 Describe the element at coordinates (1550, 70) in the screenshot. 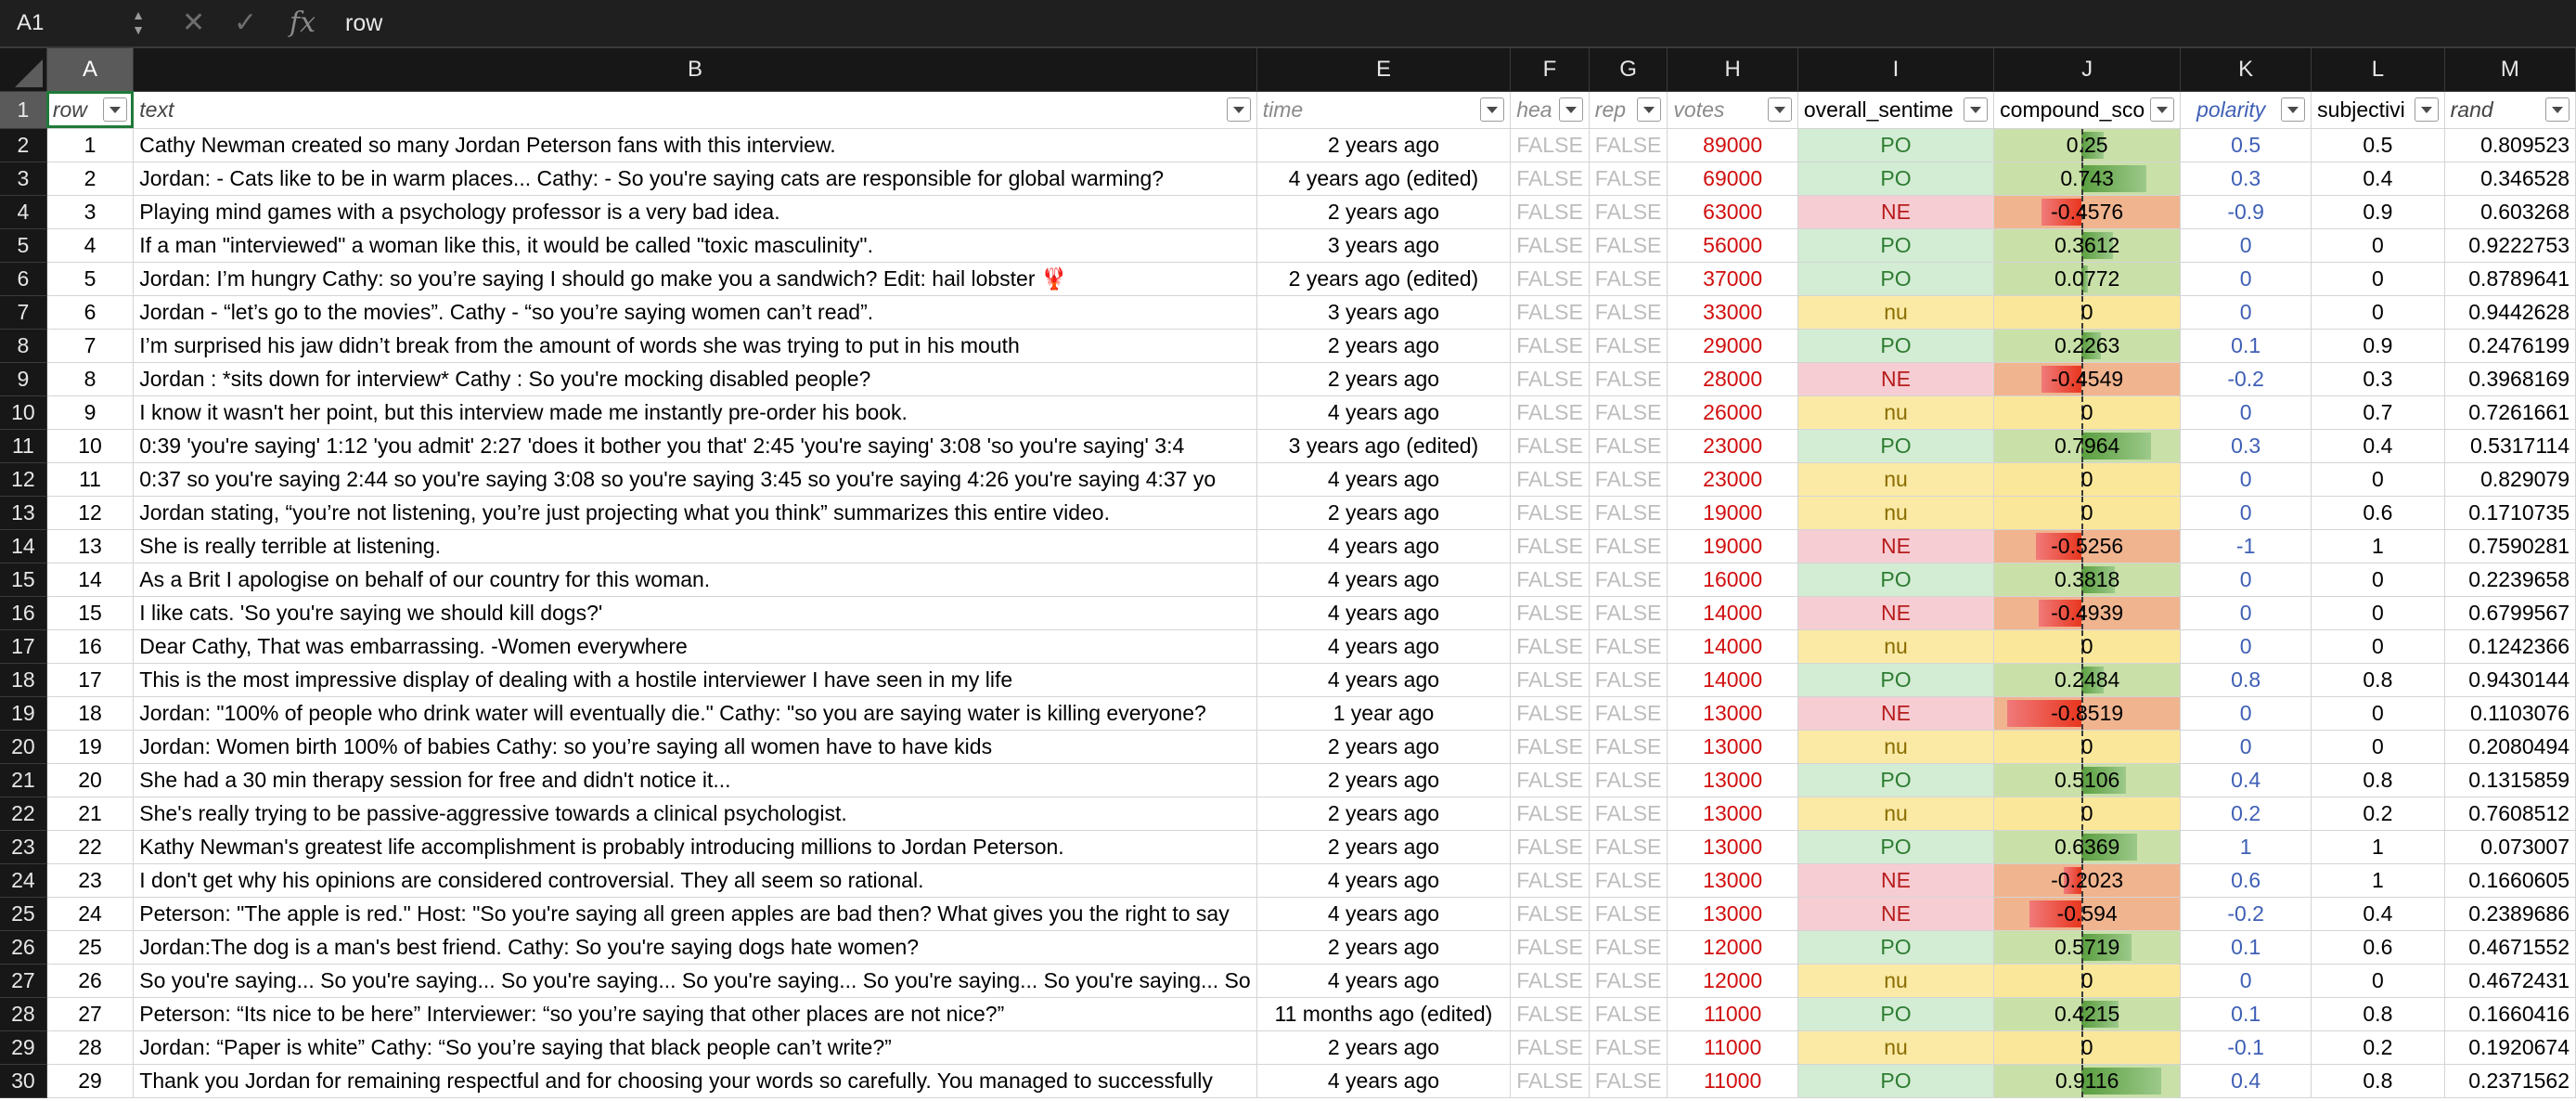

I see `column-letter-f: F` at that location.